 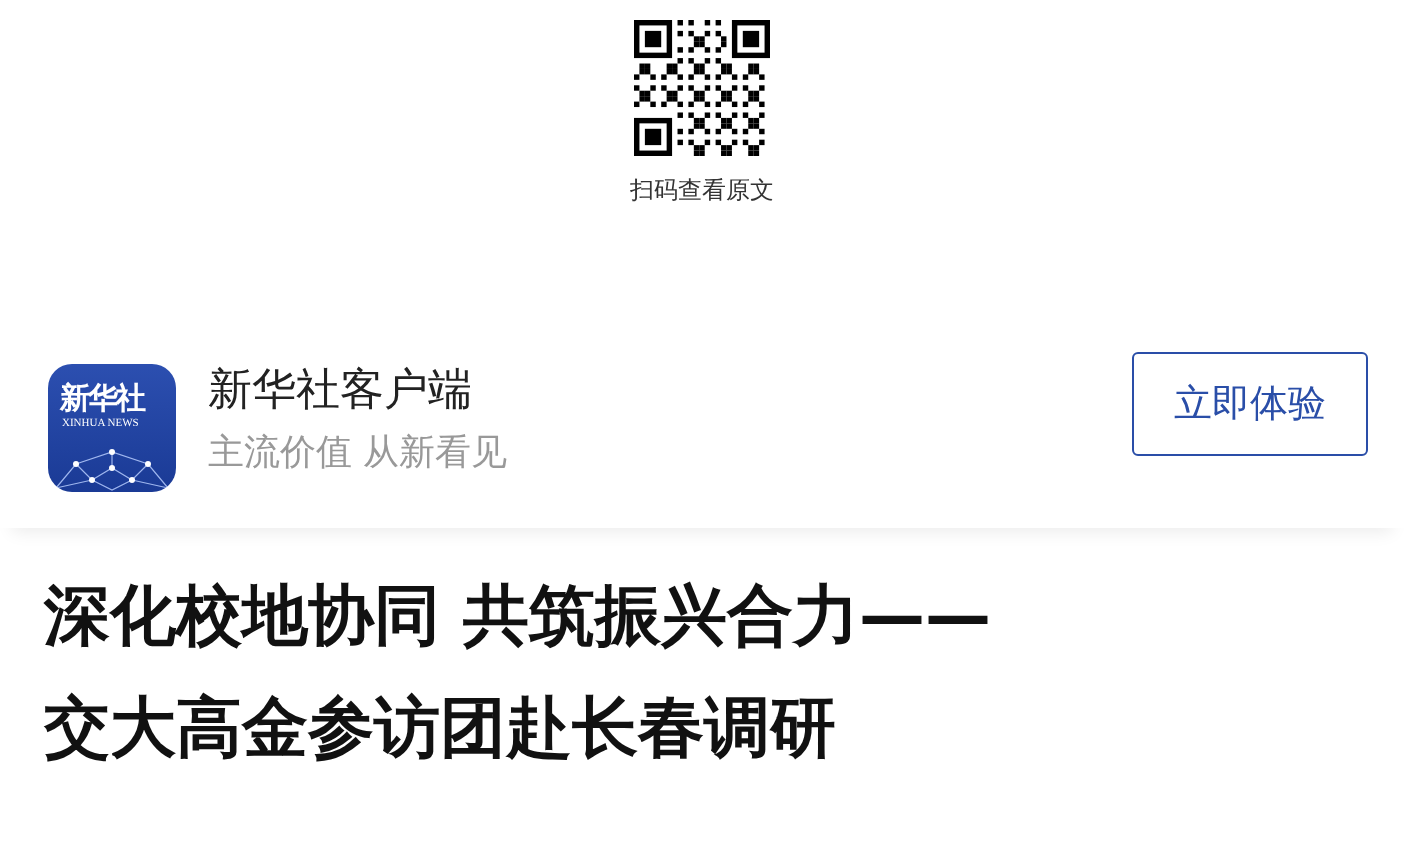 What do you see at coordinates (441, 728) in the screenshot?
I see `headline-line: 交大高金参访团赴长春调研` at bounding box center [441, 728].